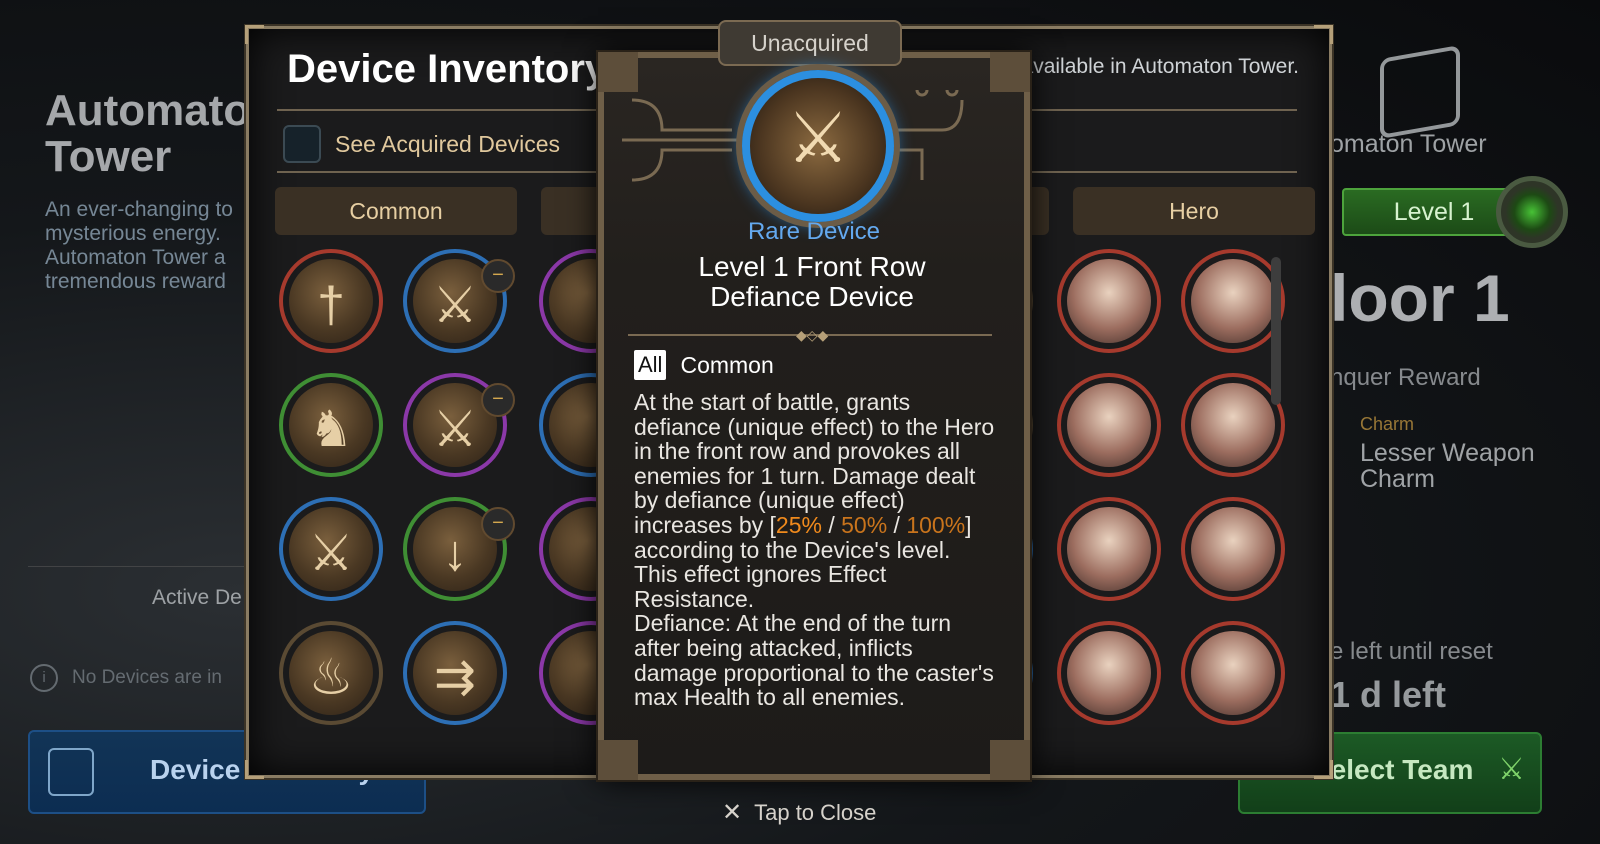  I want to click on device-slot: ↓ −, so click(459, 549).